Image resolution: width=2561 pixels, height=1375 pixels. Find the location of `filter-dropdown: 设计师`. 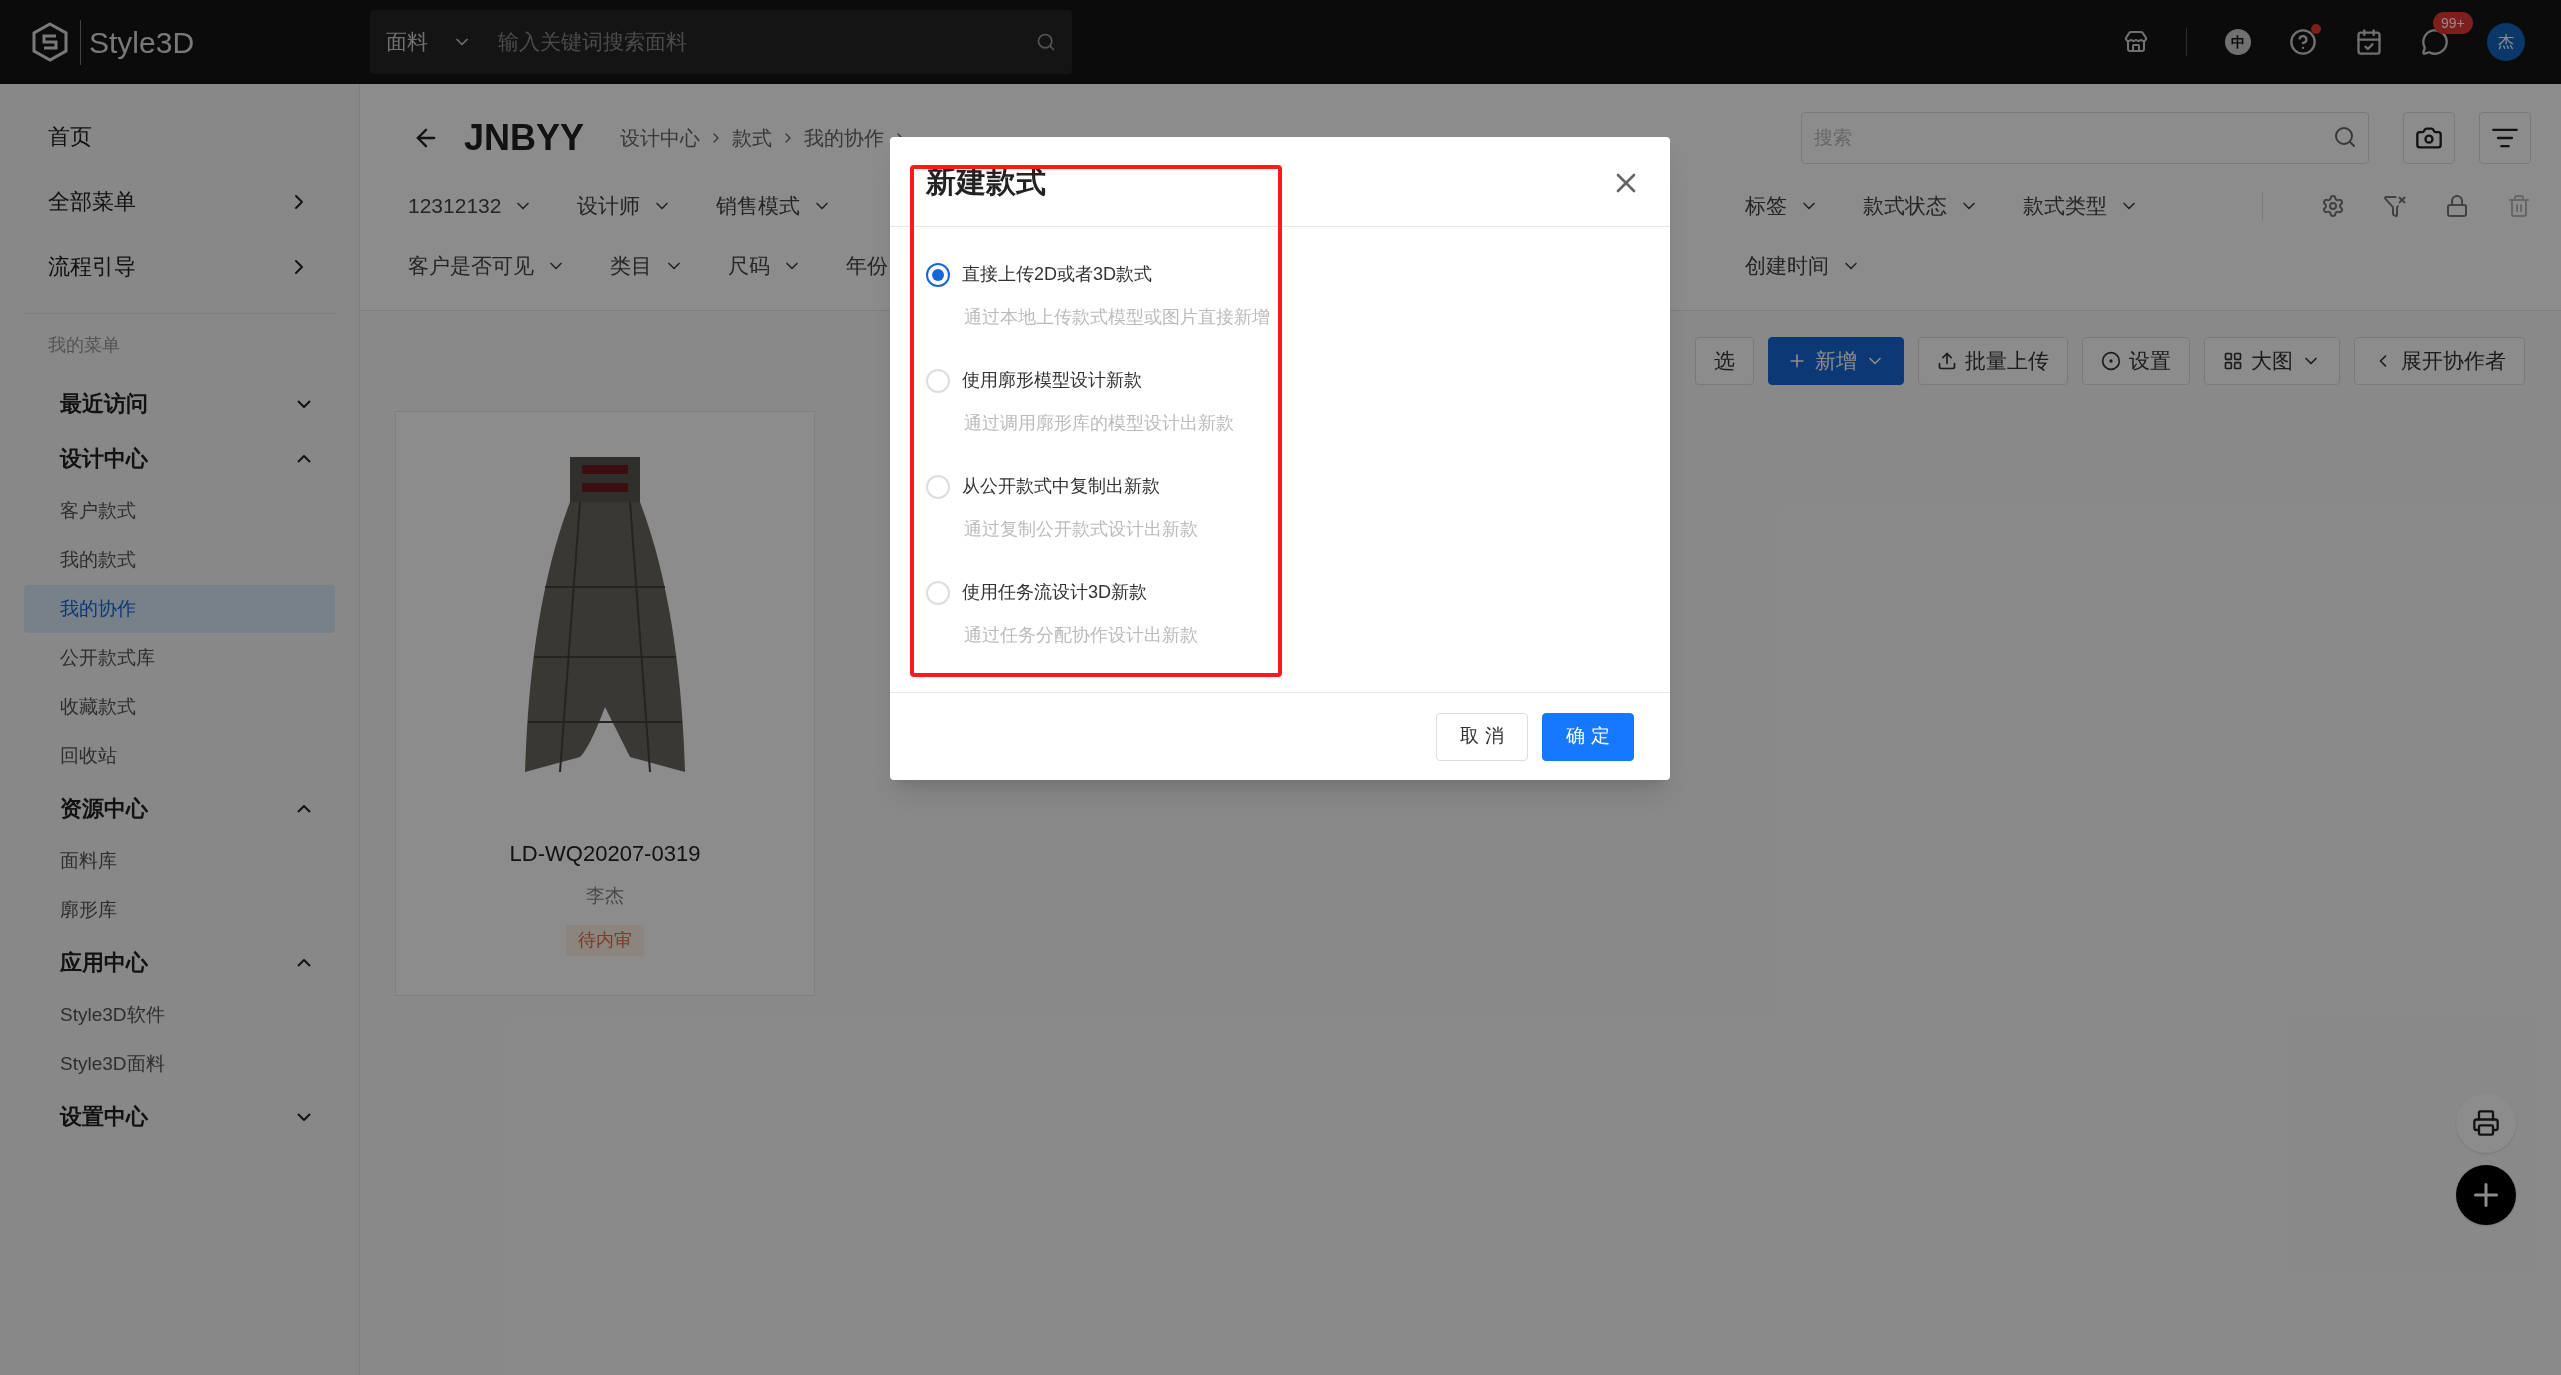

filter-dropdown: 设计师 is located at coordinates (625, 206).